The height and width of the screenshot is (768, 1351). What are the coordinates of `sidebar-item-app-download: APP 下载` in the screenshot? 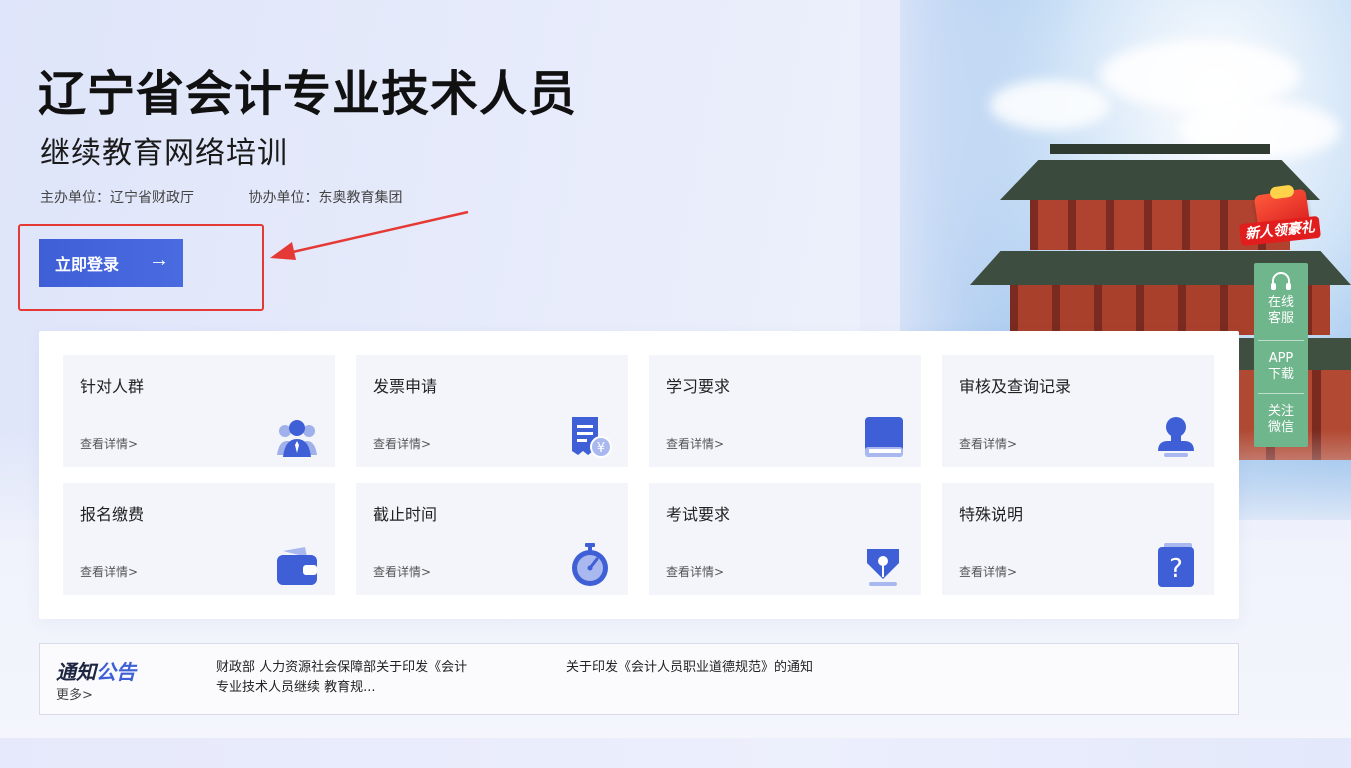 It's located at (1281, 367).